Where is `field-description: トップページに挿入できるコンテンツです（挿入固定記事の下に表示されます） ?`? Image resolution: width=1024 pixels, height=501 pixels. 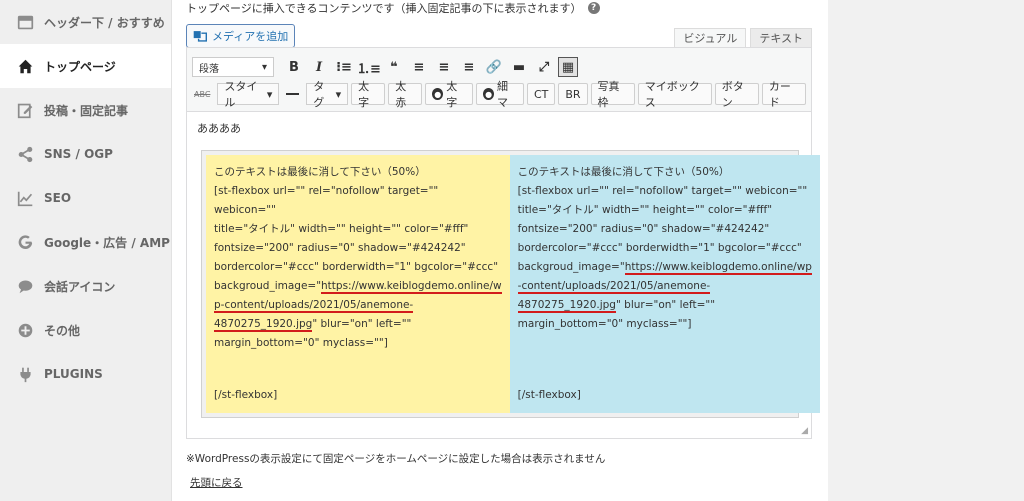 field-description: トップページに挿入できるコンテンツです（挿入固定記事の下に表示されます） ? is located at coordinates (393, 8).